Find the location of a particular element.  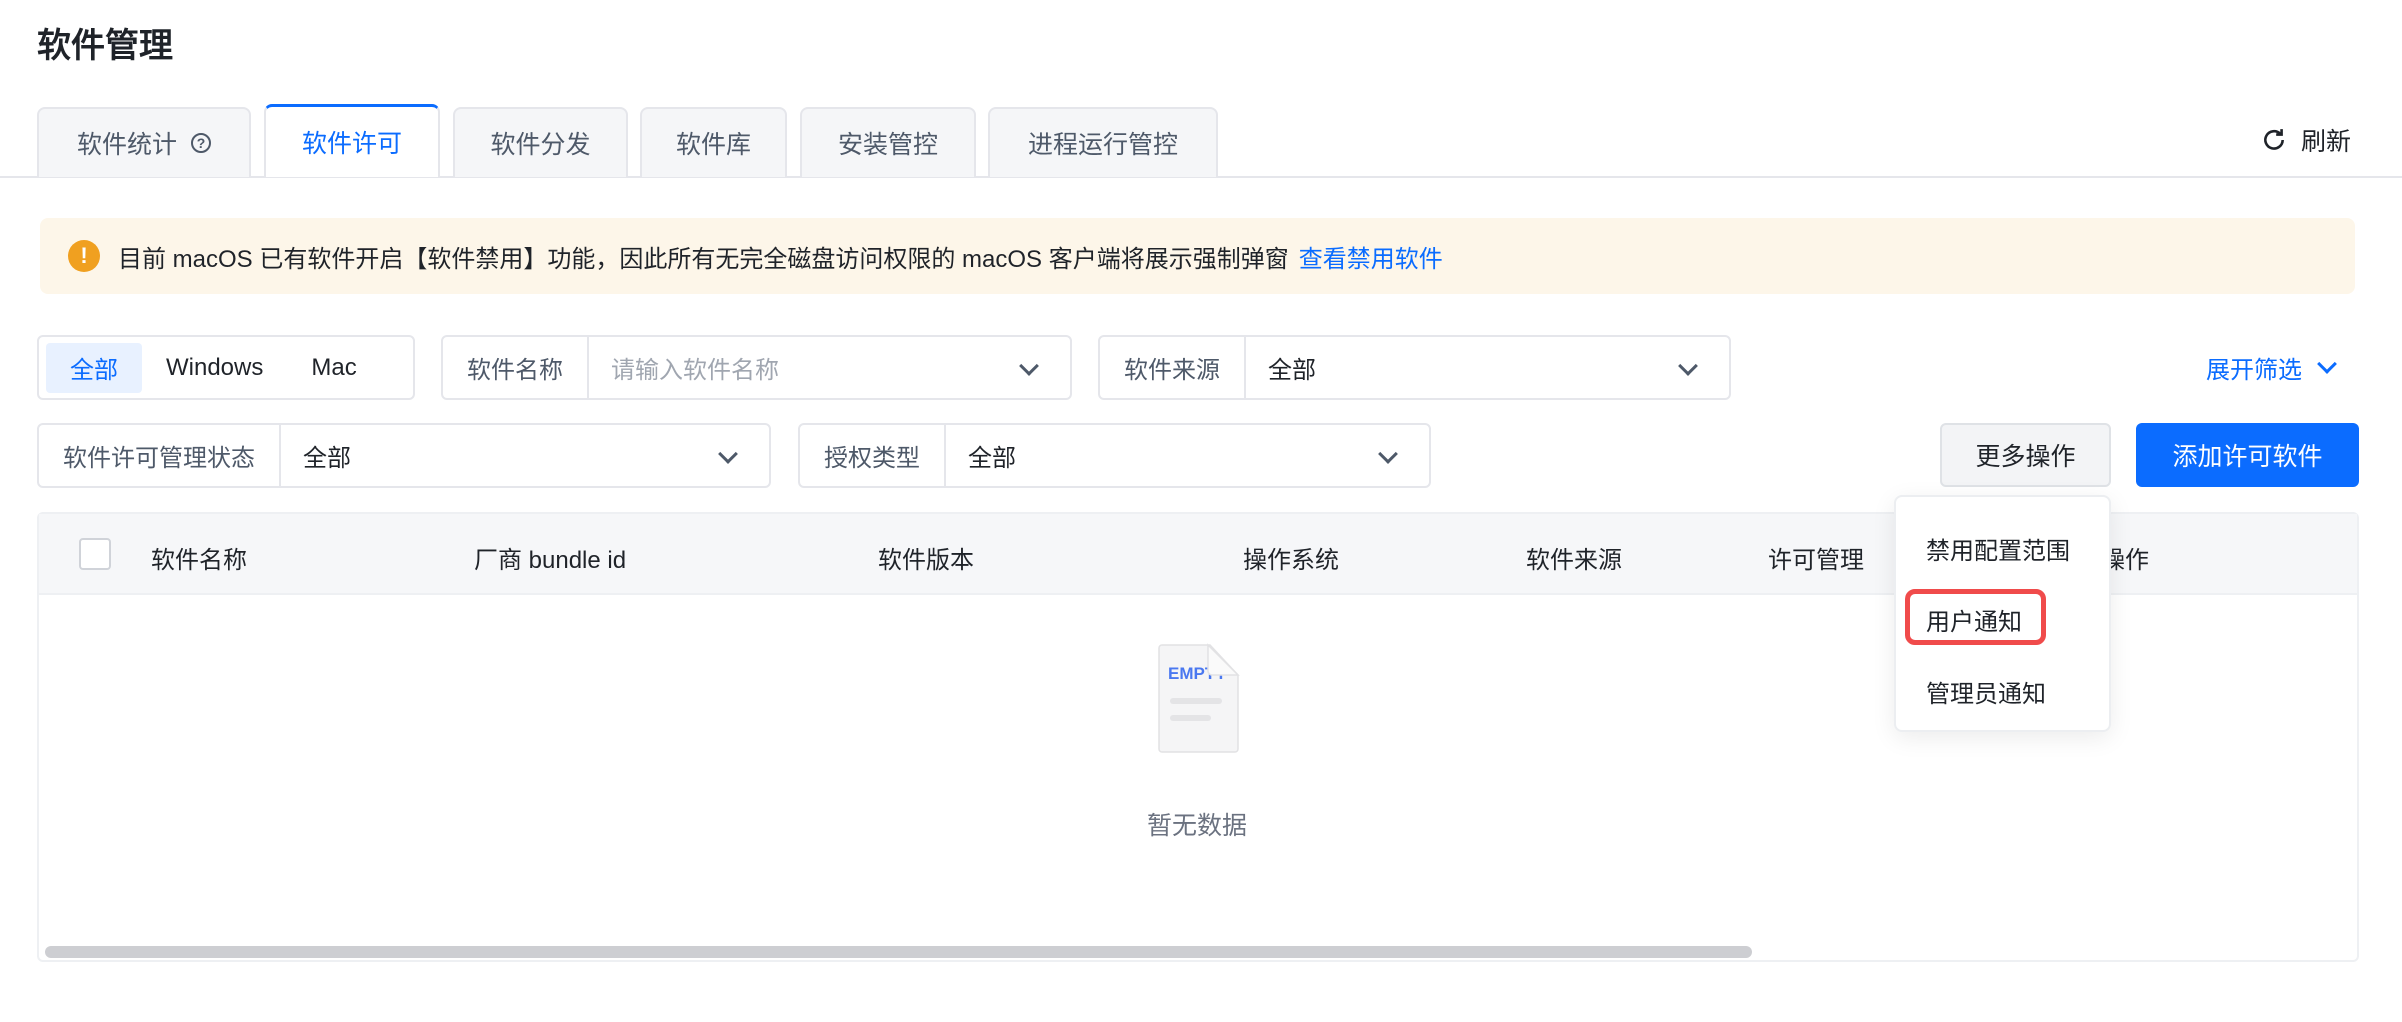

os-segmented-control: 全部 Windows Mac is located at coordinates (226, 367).